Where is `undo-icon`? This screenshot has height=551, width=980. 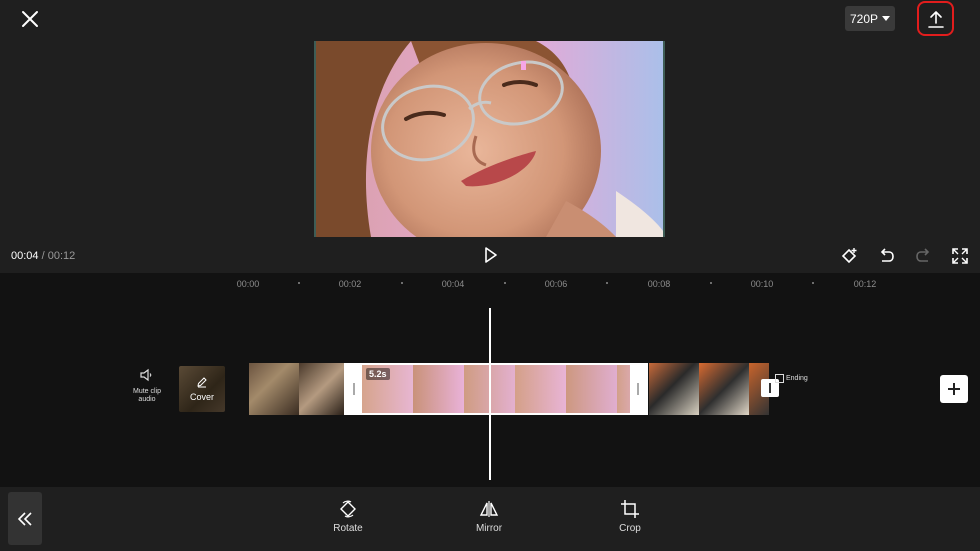
undo-icon is located at coordinates (887, 255).